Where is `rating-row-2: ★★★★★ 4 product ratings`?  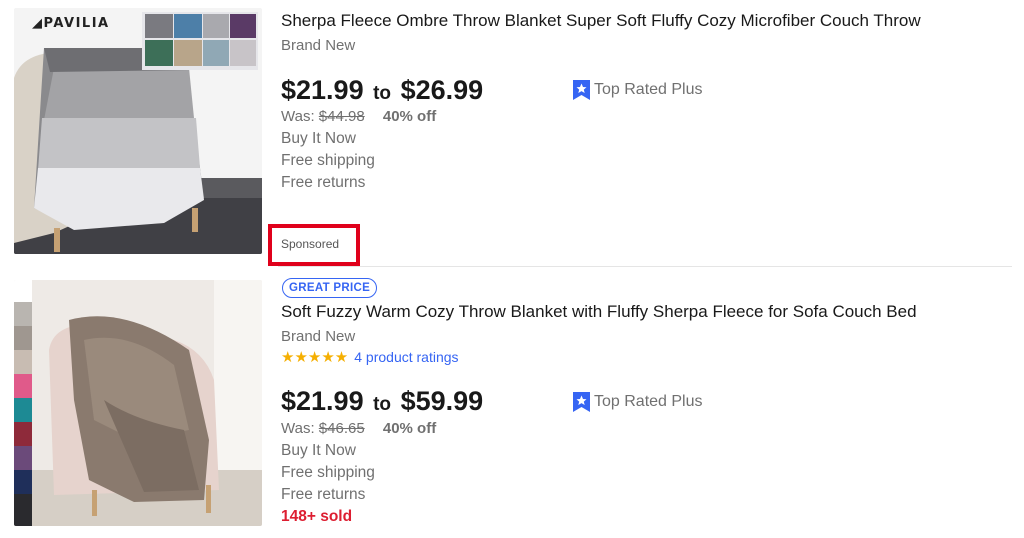
rating-row-2: ★★★★★ 4 product ratings is located at coordinates (370, 357).